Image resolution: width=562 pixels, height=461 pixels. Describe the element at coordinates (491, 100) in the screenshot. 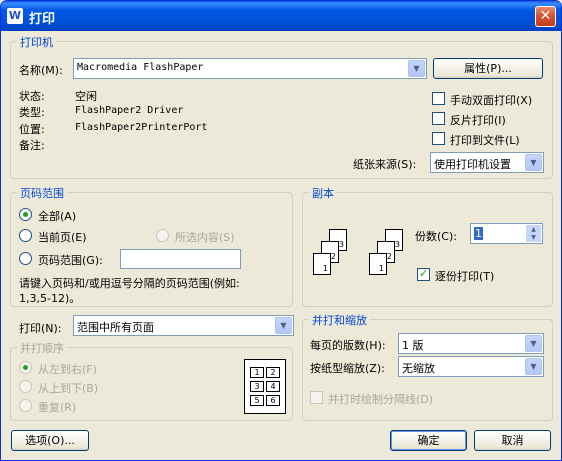

I see `manual-duplex-label: 手动双面打印(X)` at that location.